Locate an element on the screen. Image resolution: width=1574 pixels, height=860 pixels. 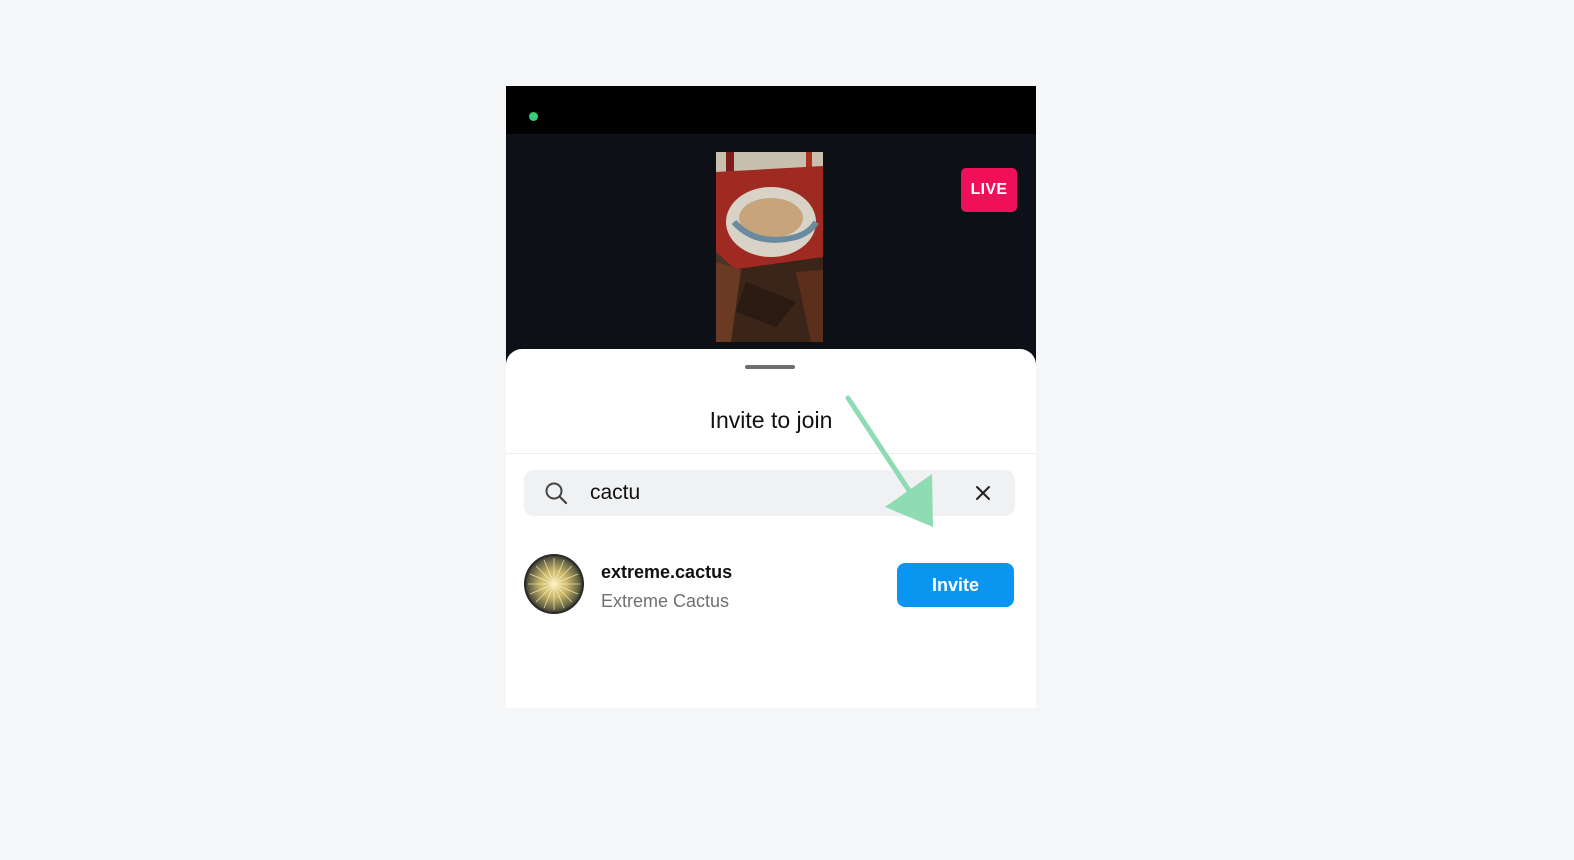
video-frame-image is located at coordinates (769, 247).